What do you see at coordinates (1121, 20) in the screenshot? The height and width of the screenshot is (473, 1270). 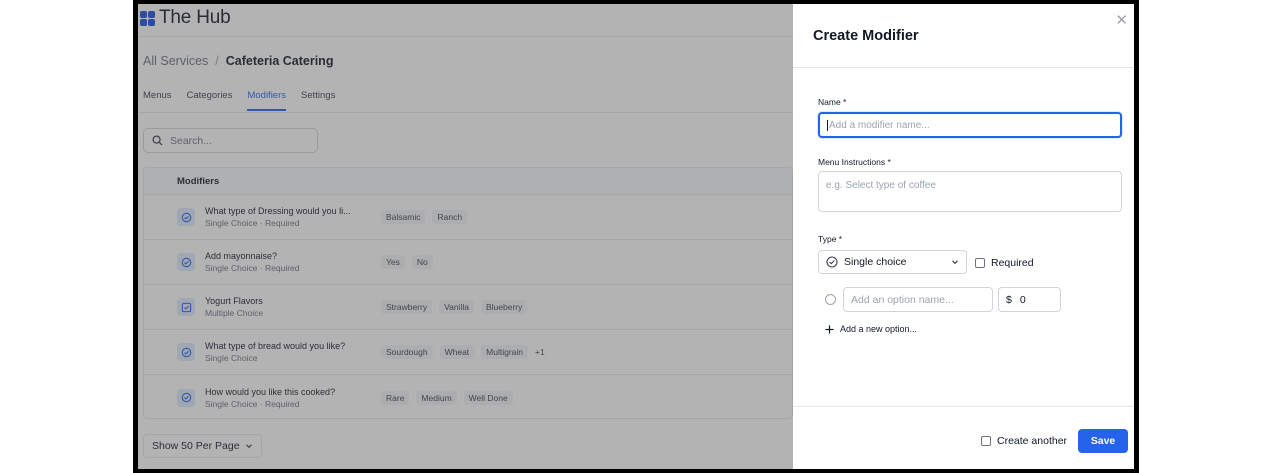 I see `close-icon: ✕` at bounding box center [1121, 20].